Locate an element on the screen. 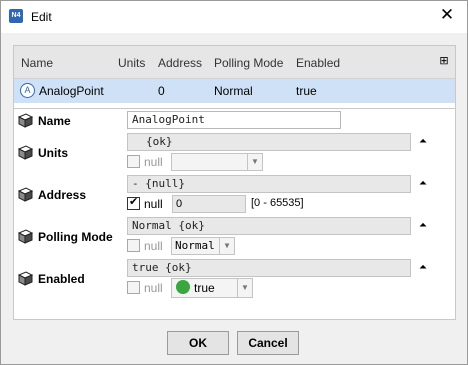  name-label: Name is located at coordinates (54, 121).